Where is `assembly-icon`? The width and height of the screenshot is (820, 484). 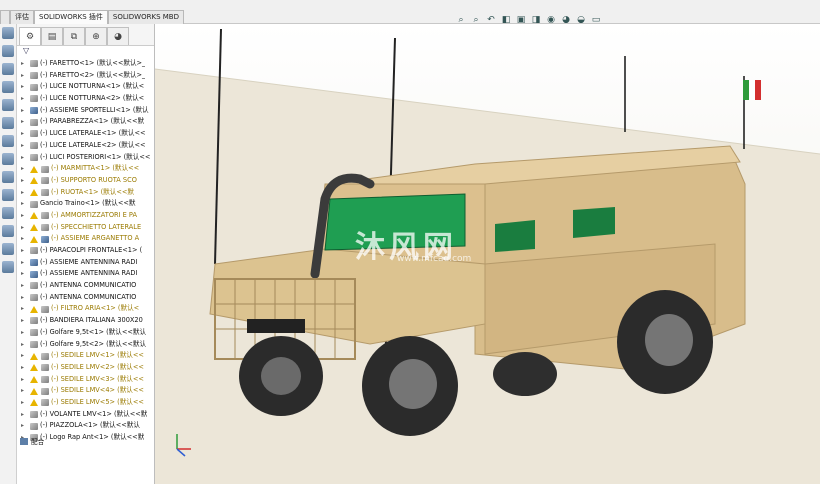 assembly-icon is located at coordinates (33, 111).